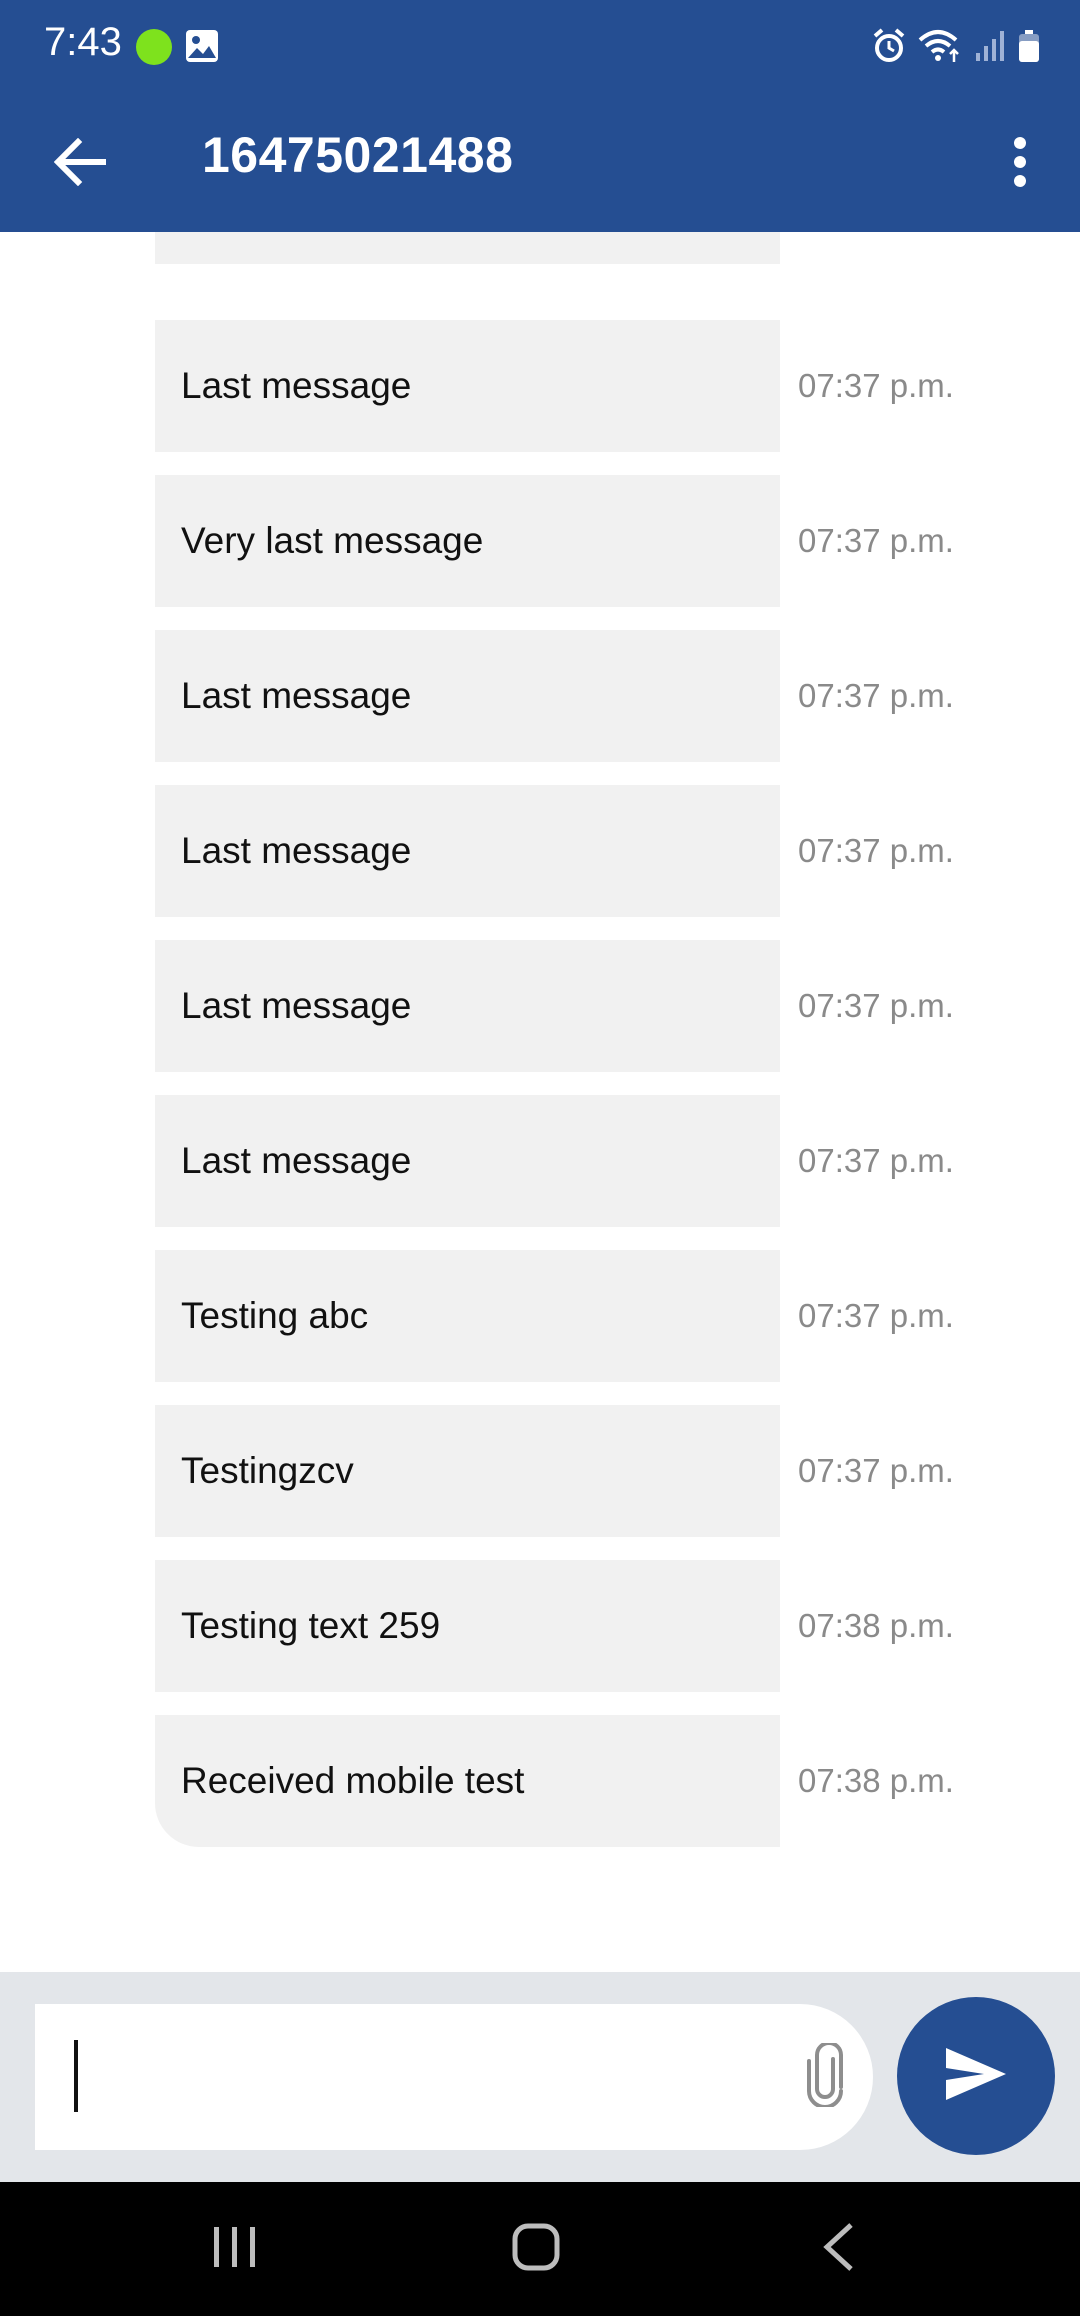 This screenshot has height=2316, width=1080. What do you see at coordinates (467, 1316) in the screenshot?
I see `message-bubble: Testing abc` at bounding box center [467, 1316].